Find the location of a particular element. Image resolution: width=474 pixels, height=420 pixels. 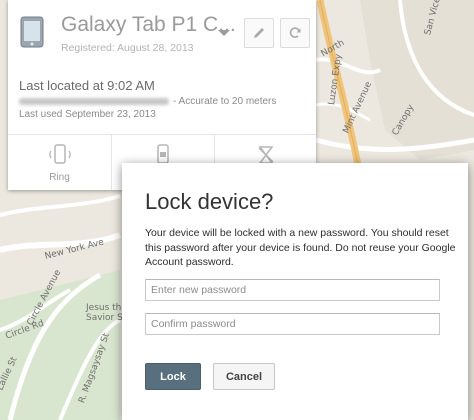

ring-phone-icon is located at coordinates (59, 154).